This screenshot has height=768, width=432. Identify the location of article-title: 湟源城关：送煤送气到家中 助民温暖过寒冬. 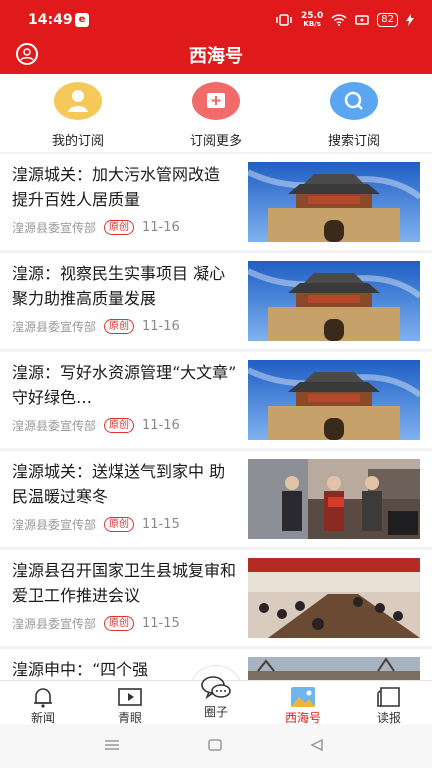
(119, 484).